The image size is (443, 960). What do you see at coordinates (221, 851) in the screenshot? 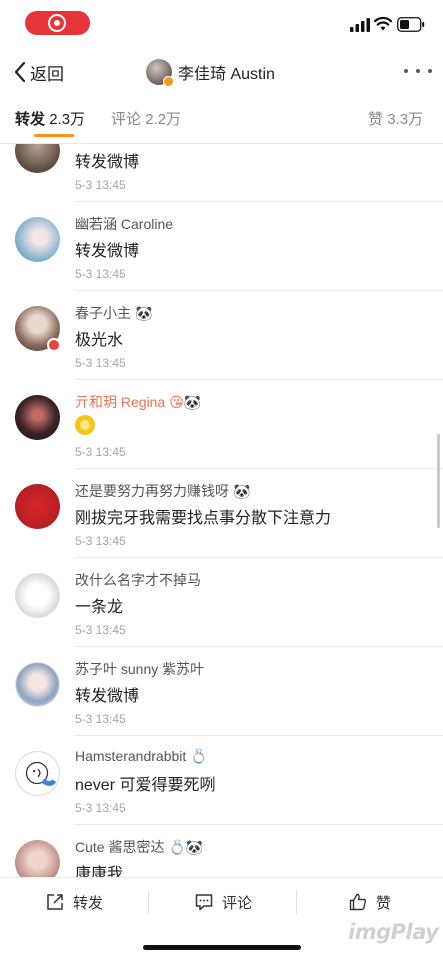
I see `list-item: Cute 酱思密达 💍🐼 康康我` at bounding box center [221, 851].